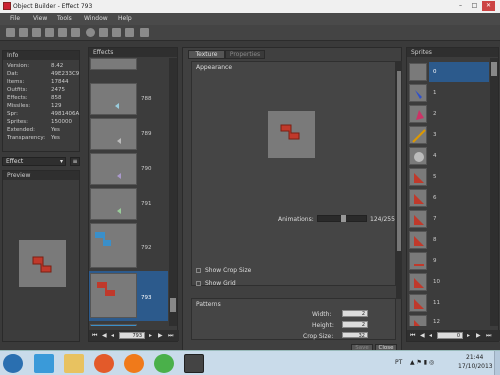 The image size is (500, 375). What do you see at coordinates (206, 54) in the screenshot?
I see `tab-texture: Texture` at bounding box center [206, 54].